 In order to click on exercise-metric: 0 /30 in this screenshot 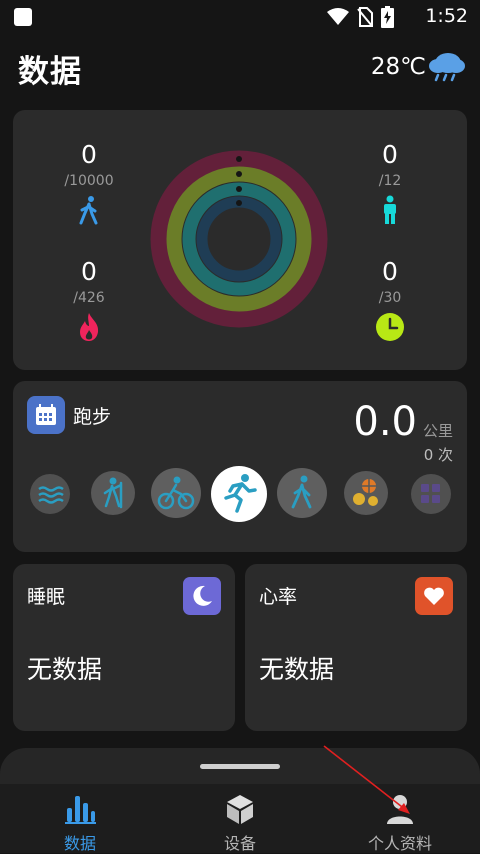, I will do `click(390, 299)`.